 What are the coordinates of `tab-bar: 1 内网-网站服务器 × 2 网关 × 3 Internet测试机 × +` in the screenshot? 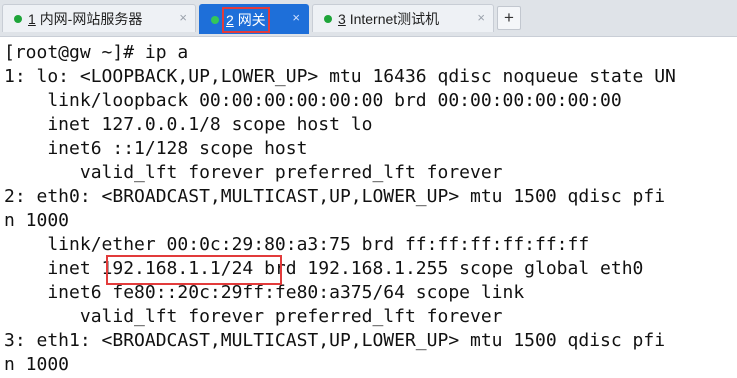 It's located at (368, 18).